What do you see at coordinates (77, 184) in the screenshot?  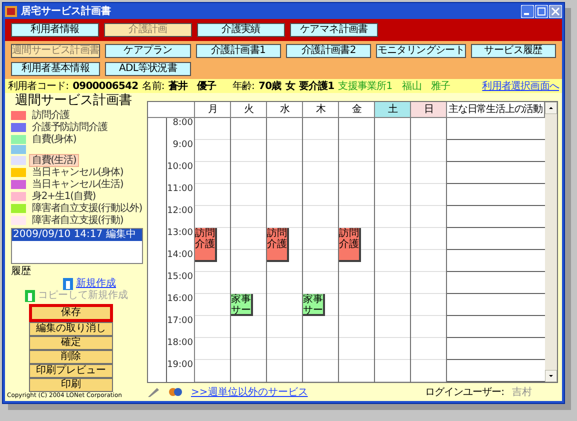 I see `legend-label: 当日キャンセル(生活)` at bounding box center [77, 184].